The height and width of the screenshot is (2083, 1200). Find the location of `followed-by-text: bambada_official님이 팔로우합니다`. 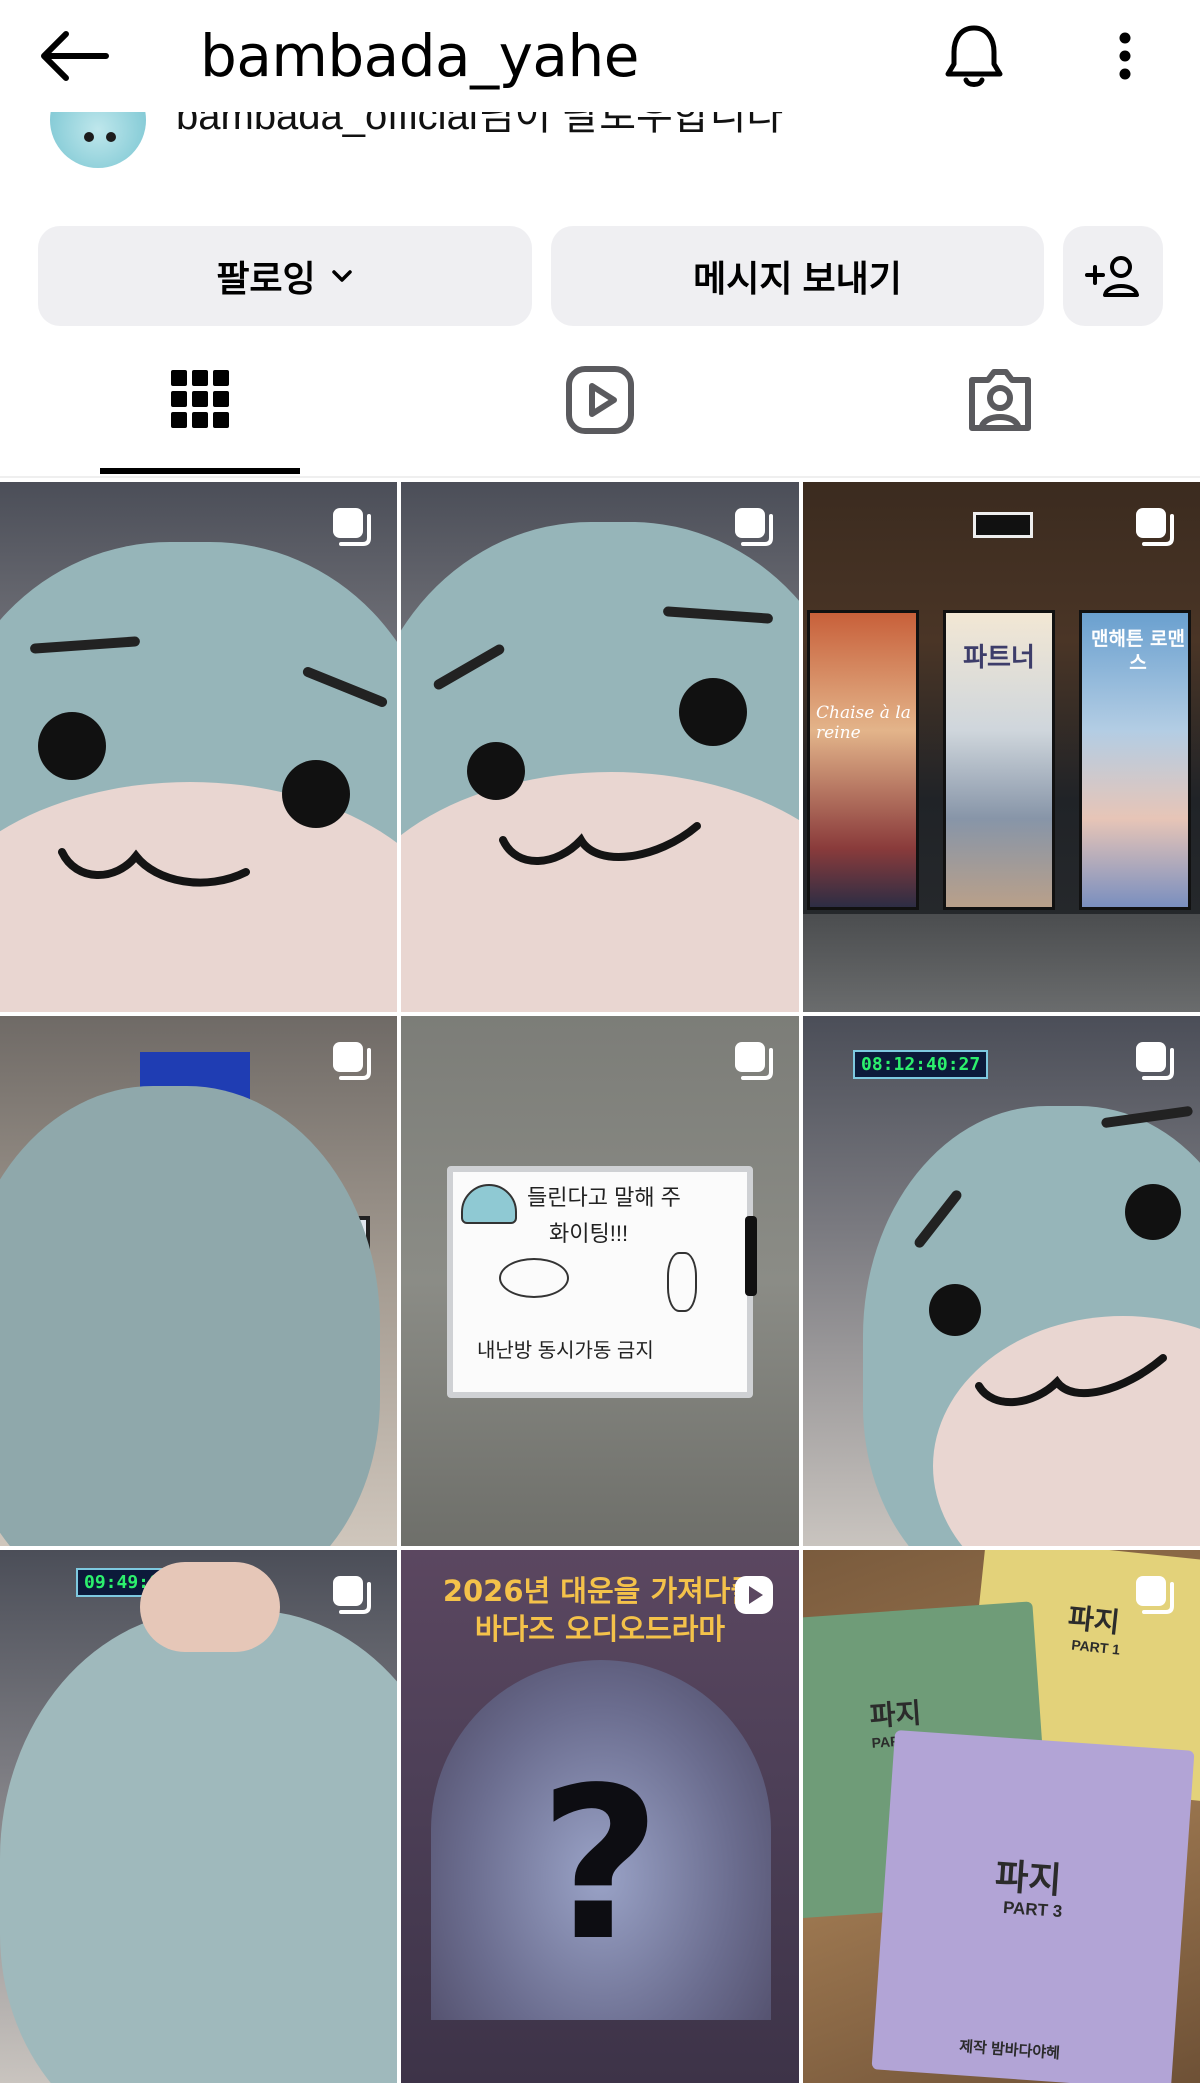

followed-by-text: bambada_official님이 팔로우합니다 is located at coordinates (480, 125).